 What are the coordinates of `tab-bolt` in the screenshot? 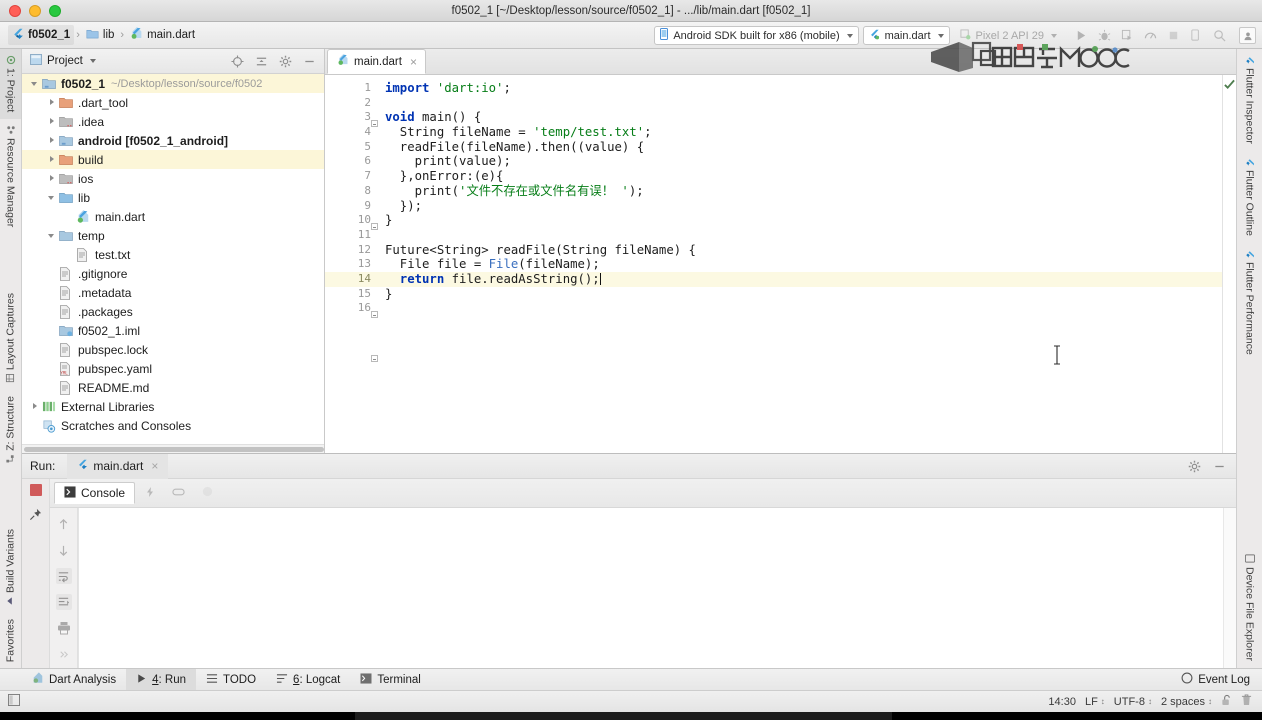 It's located at (150, 493).